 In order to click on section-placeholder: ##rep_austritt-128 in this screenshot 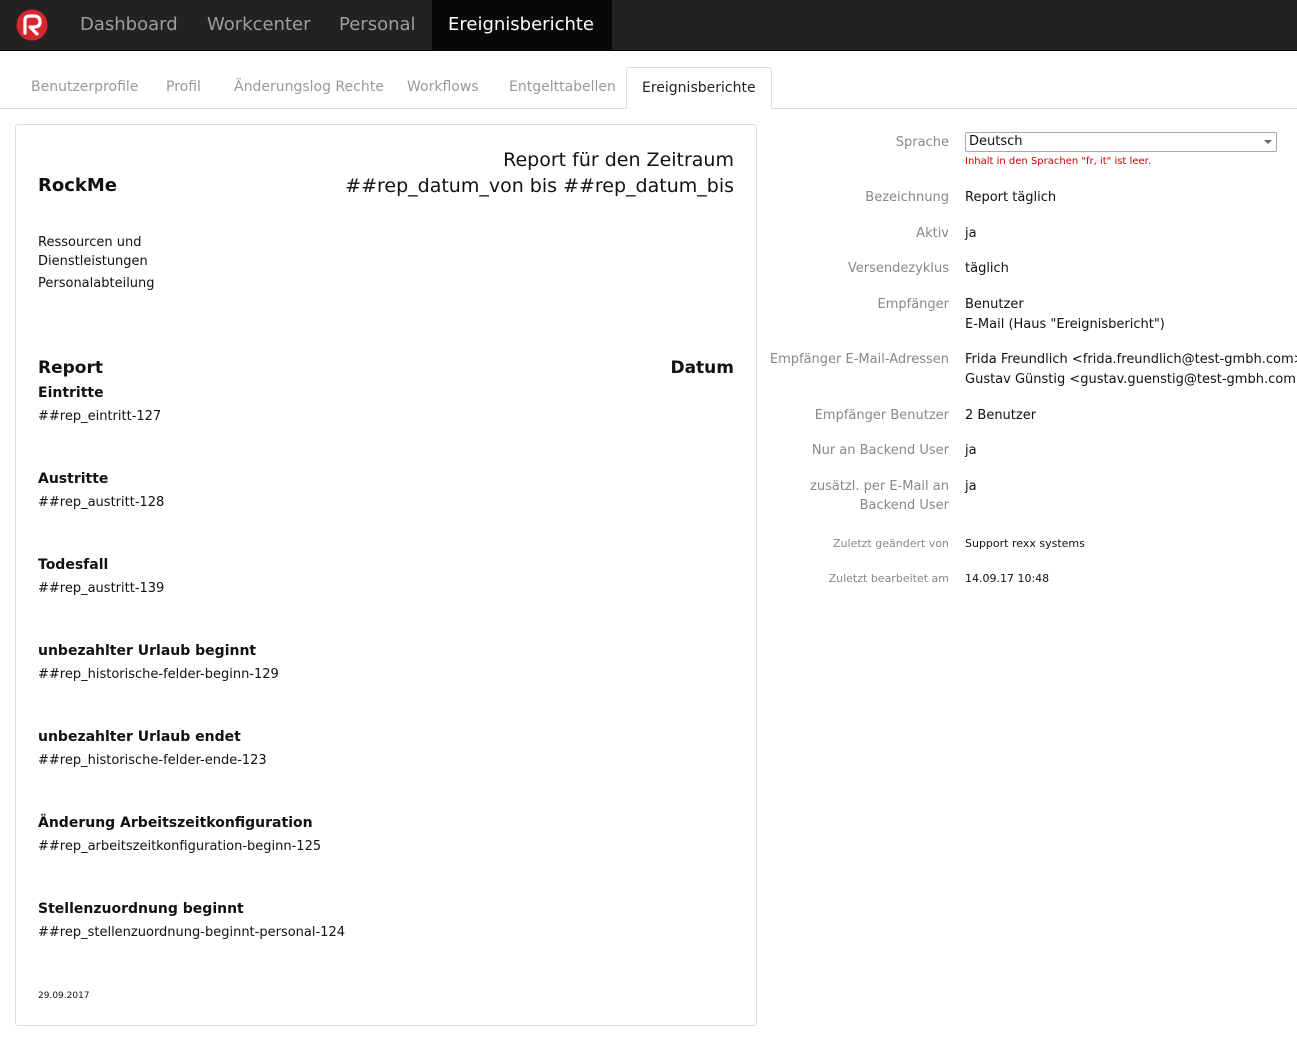, I will do `click(101, 502)`.